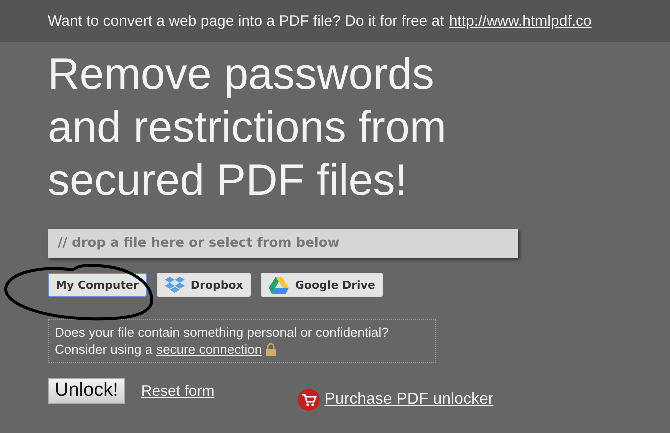 This screenshot has height=433, width=670. Describe the element at coordinates (87, 391) in the screenshot. I see `unlock-button: Unlock!` at that location.